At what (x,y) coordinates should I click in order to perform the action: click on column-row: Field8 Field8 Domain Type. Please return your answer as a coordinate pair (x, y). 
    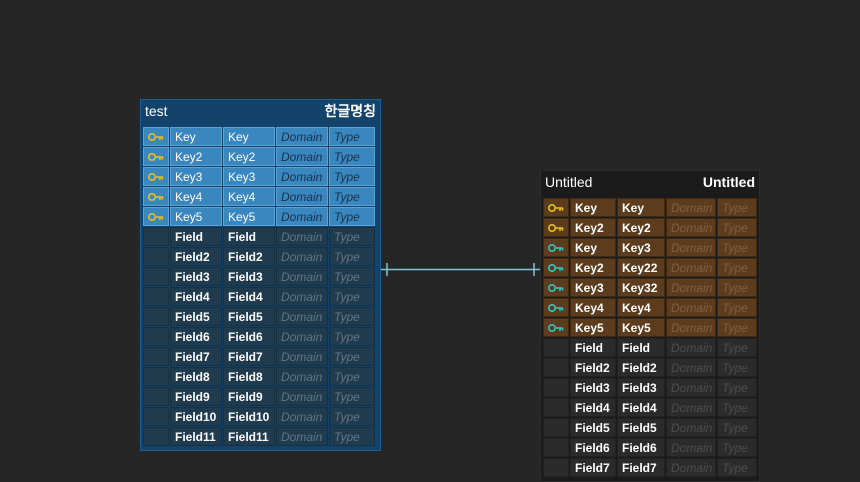
    Looking at the image, I should click on (260, 377).